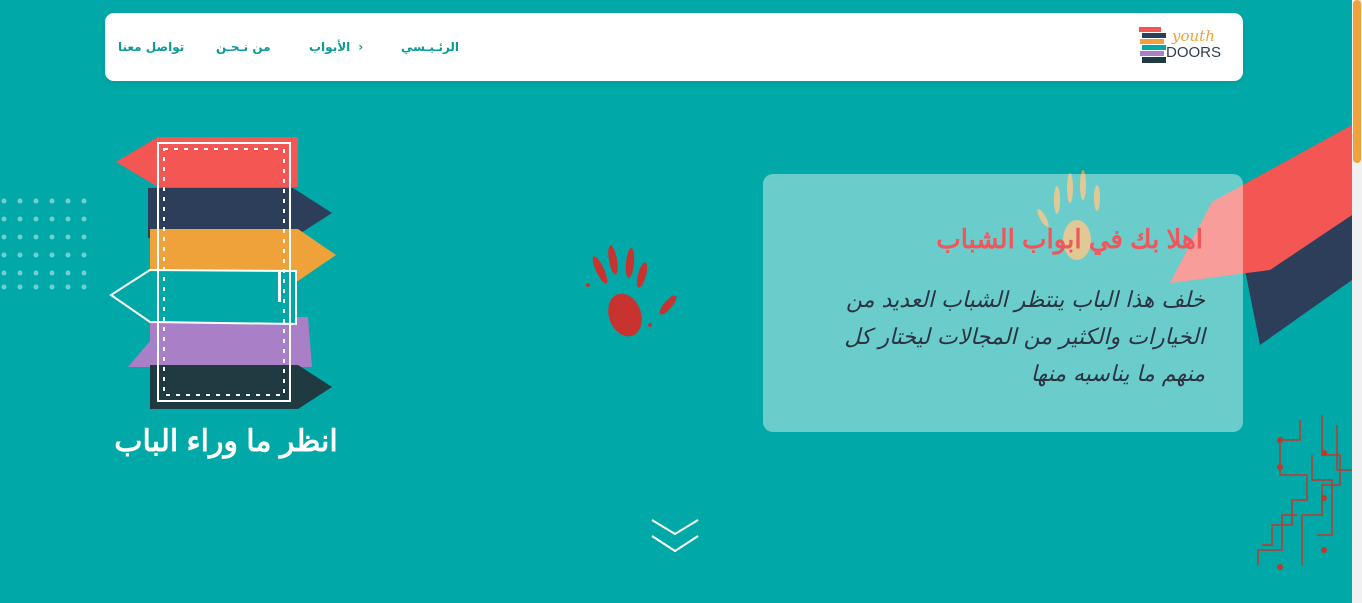 Image resolution: width=1362 pixels, height=603 pixels. What do you see at coordinates (1304, 492) in the screenshot?
I see `circuit-lines-decoration` at bounding box center [1304, 492].